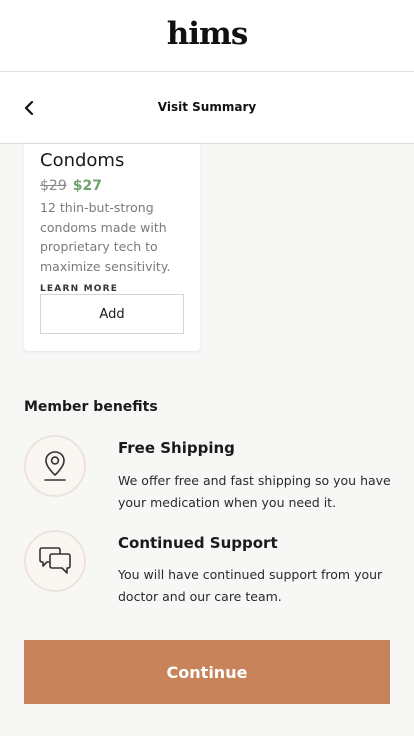 This screenshot has width=414, height=736. Describe the element at coordinates (82, 160) in the screenshot. I see `product-title: Condoms` at that location.